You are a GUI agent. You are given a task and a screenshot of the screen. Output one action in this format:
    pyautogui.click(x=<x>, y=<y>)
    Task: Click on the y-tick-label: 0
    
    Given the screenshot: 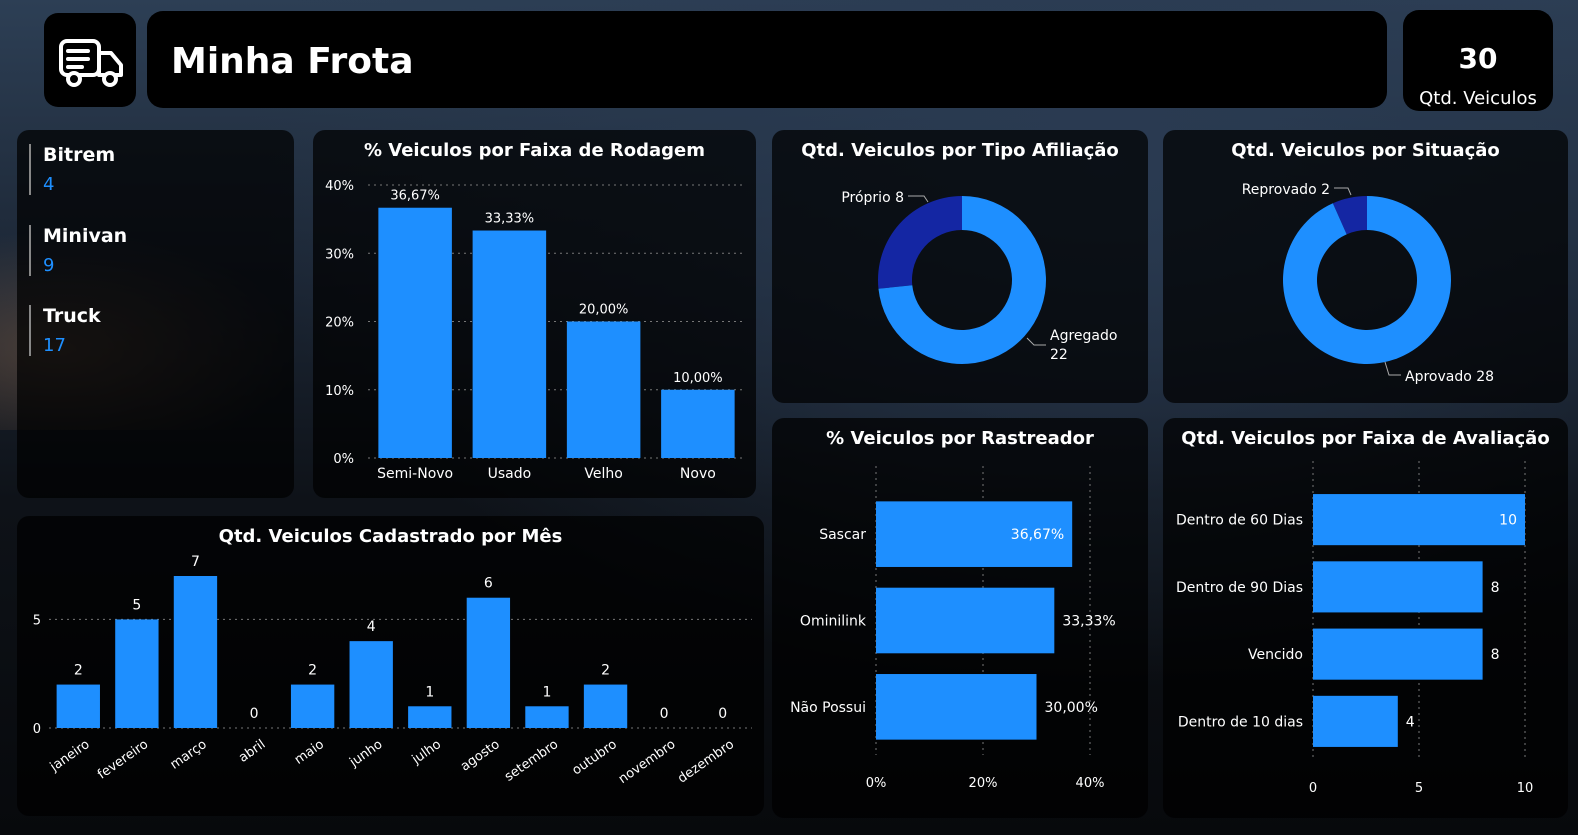 What is the action you would take?
    pyautogui.click(x=37, y=729)
    